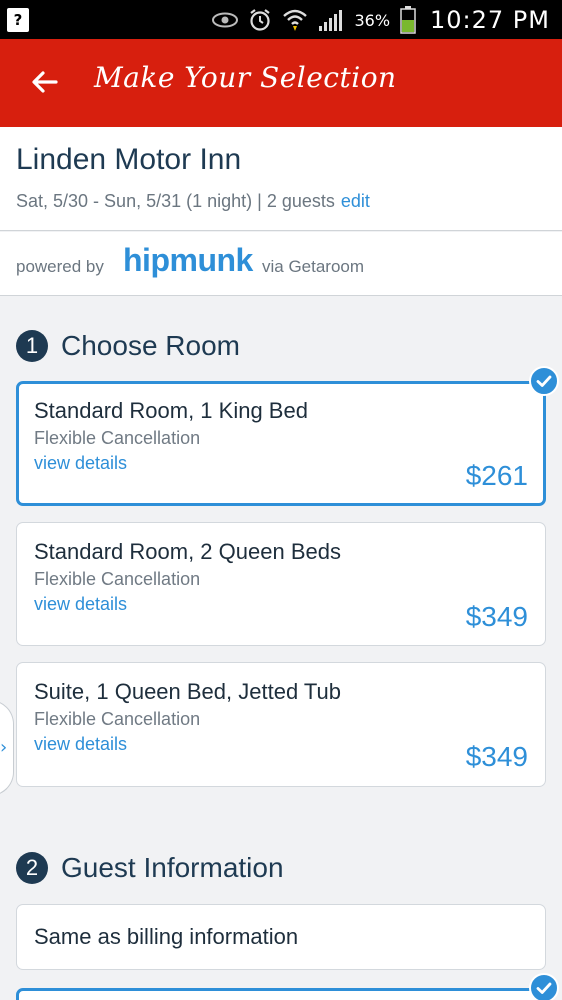  What do you see at coordinates (355, 201) in the screenshot?
I see `edit-link: edit` at bounding box center [355, 201].